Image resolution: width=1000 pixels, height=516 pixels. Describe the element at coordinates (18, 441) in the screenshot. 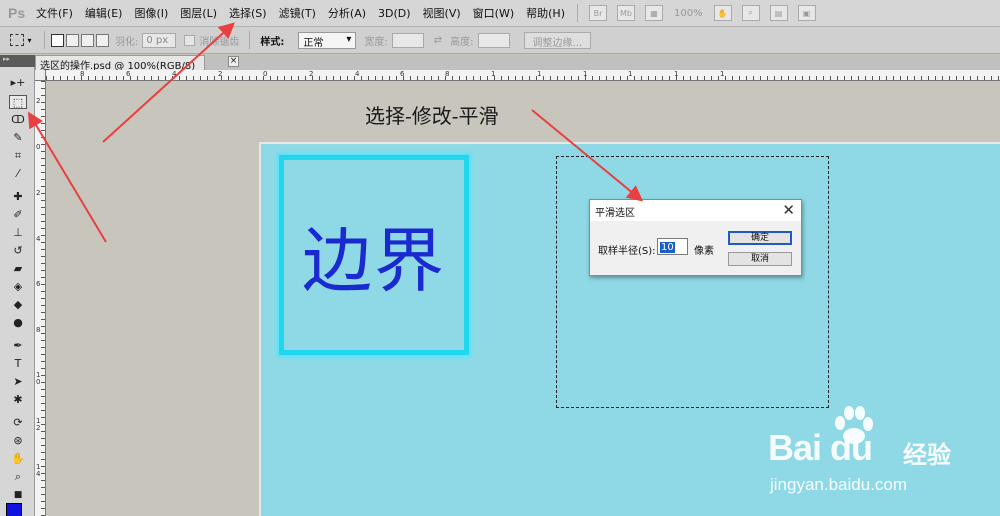

I see `3d-orbit-tool-icon: ⊛` at that location.